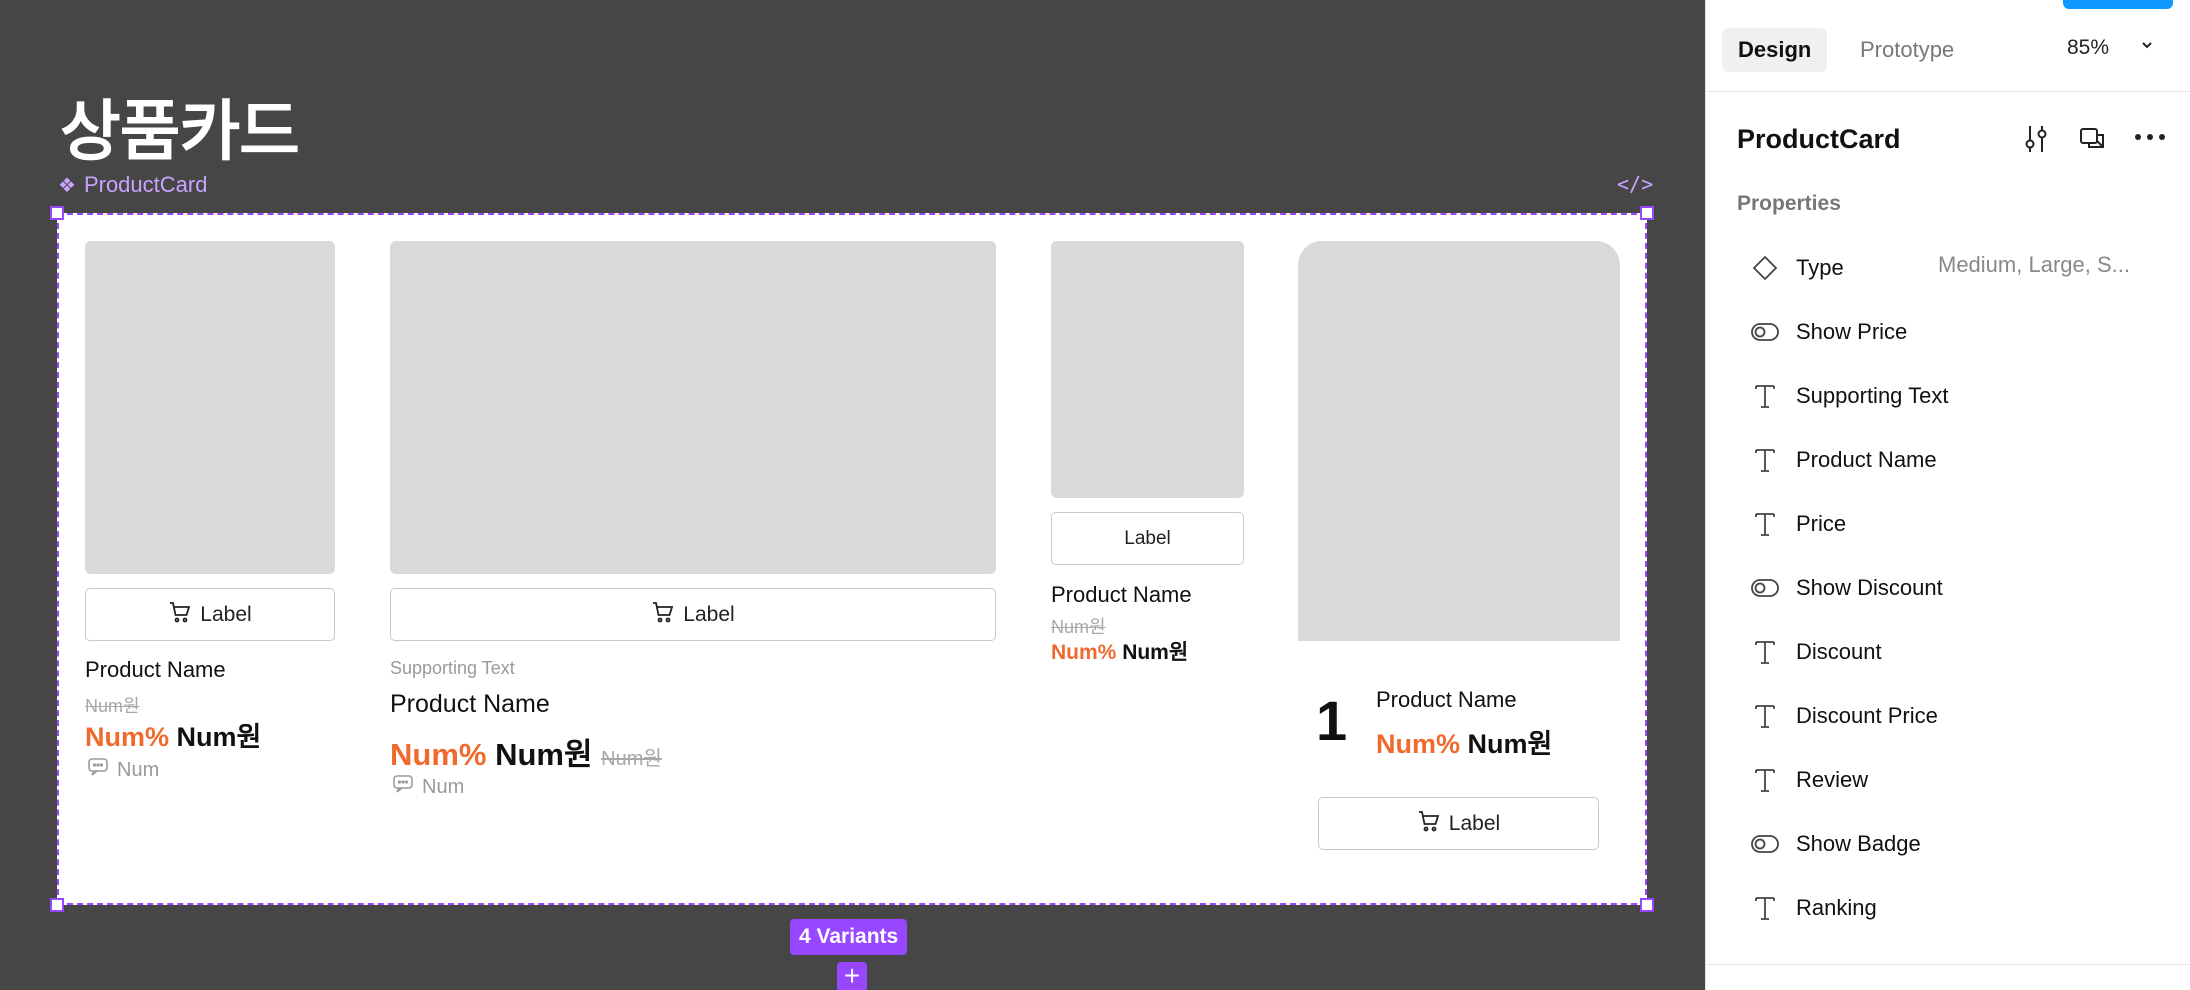 This screenshot has width=2190, height=990. Describe the element at coordinates (1866, 459) in the screenshot. I see `property-label: Product Name` at that location.